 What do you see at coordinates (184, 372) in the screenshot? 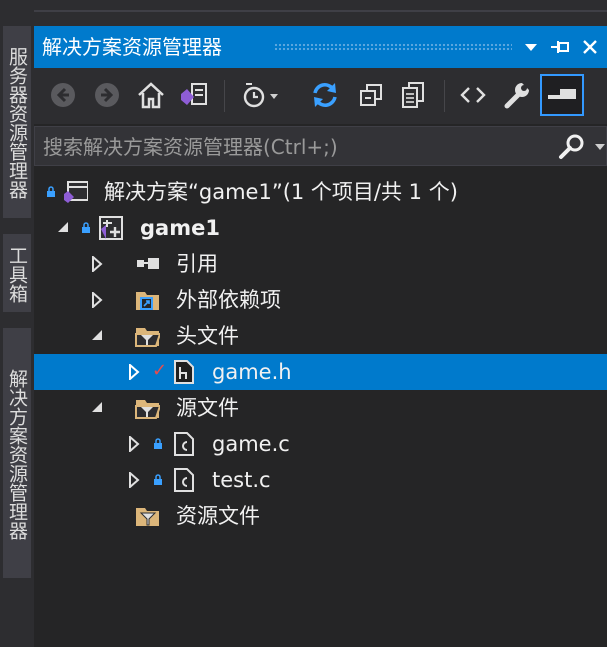
I see `header-file-icon` at bounding box center [184, 372].